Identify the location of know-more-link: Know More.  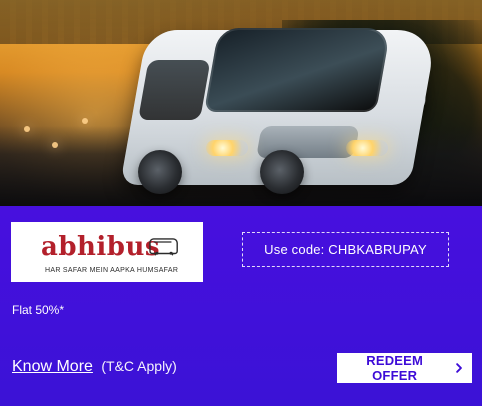
(52, 366).